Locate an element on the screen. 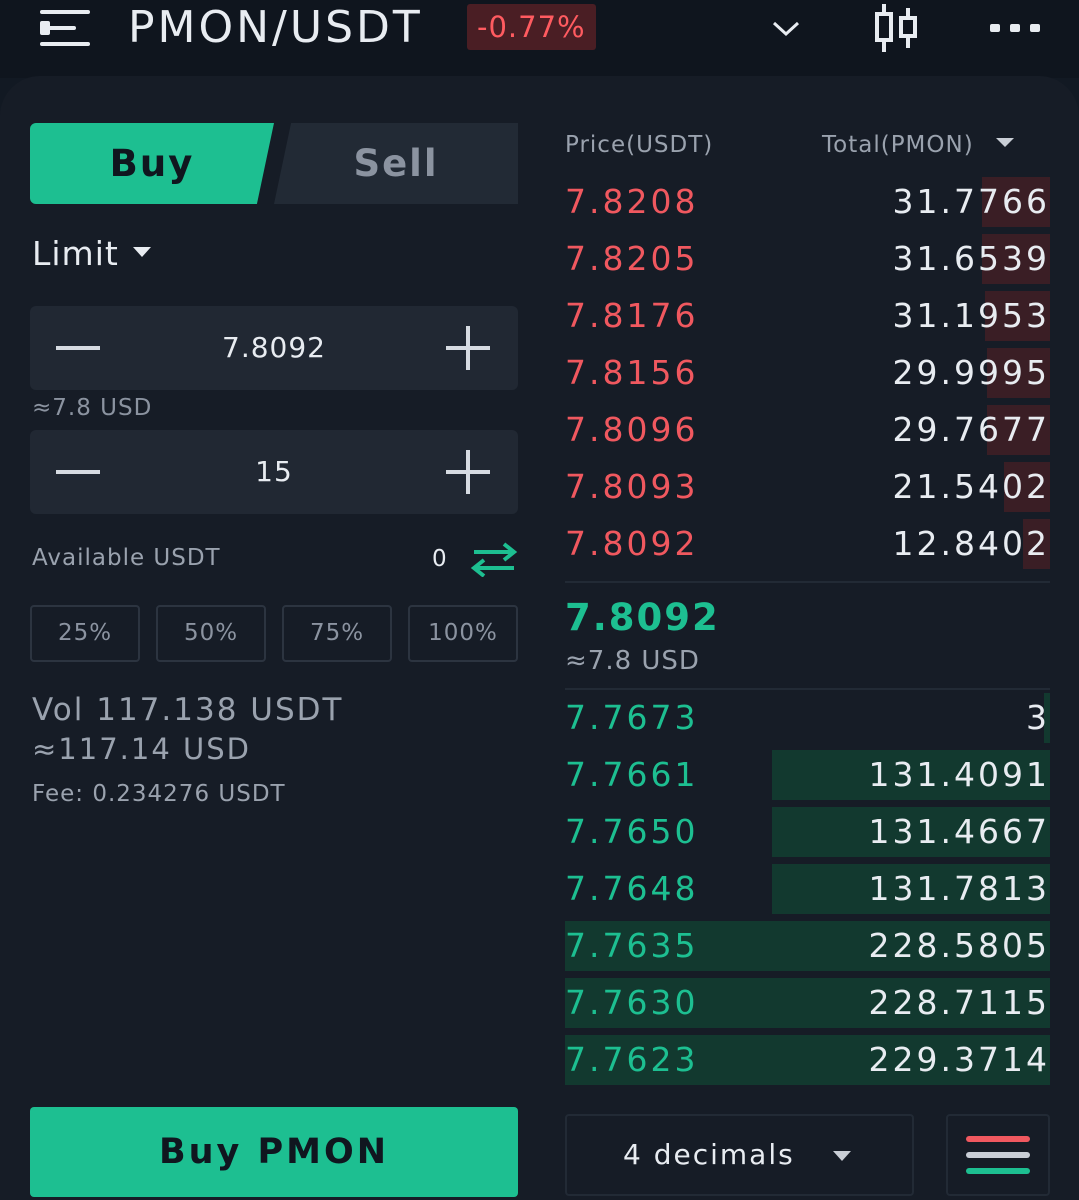 The width and height of the screenshot is (1079, 1200). bid-price: 7.7635 is located at coordinates (632, 945).